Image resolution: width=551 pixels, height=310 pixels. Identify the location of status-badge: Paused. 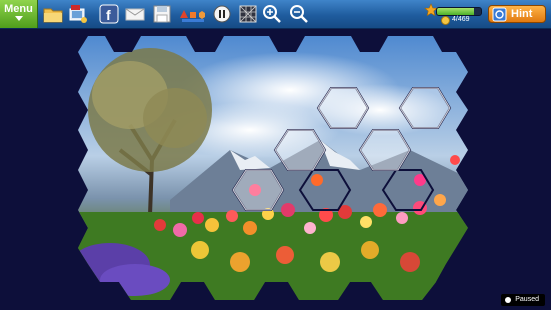
(523, 300).